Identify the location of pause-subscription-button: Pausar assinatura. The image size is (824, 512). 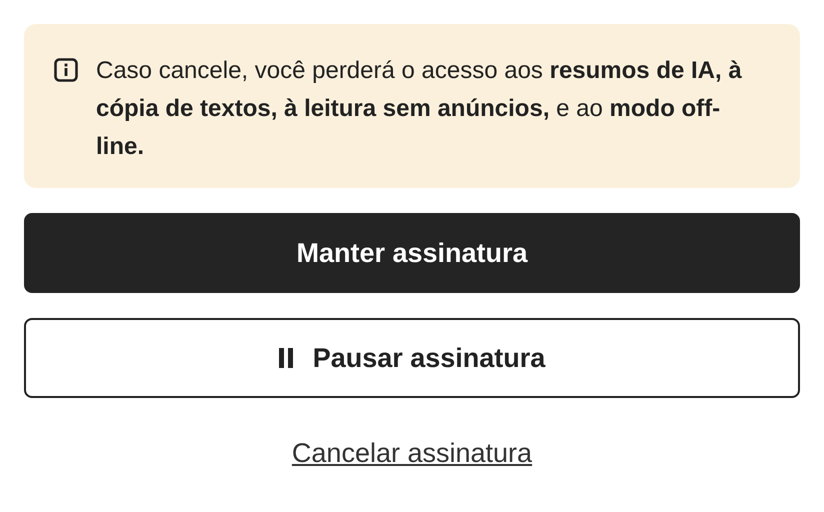
(412, 358).